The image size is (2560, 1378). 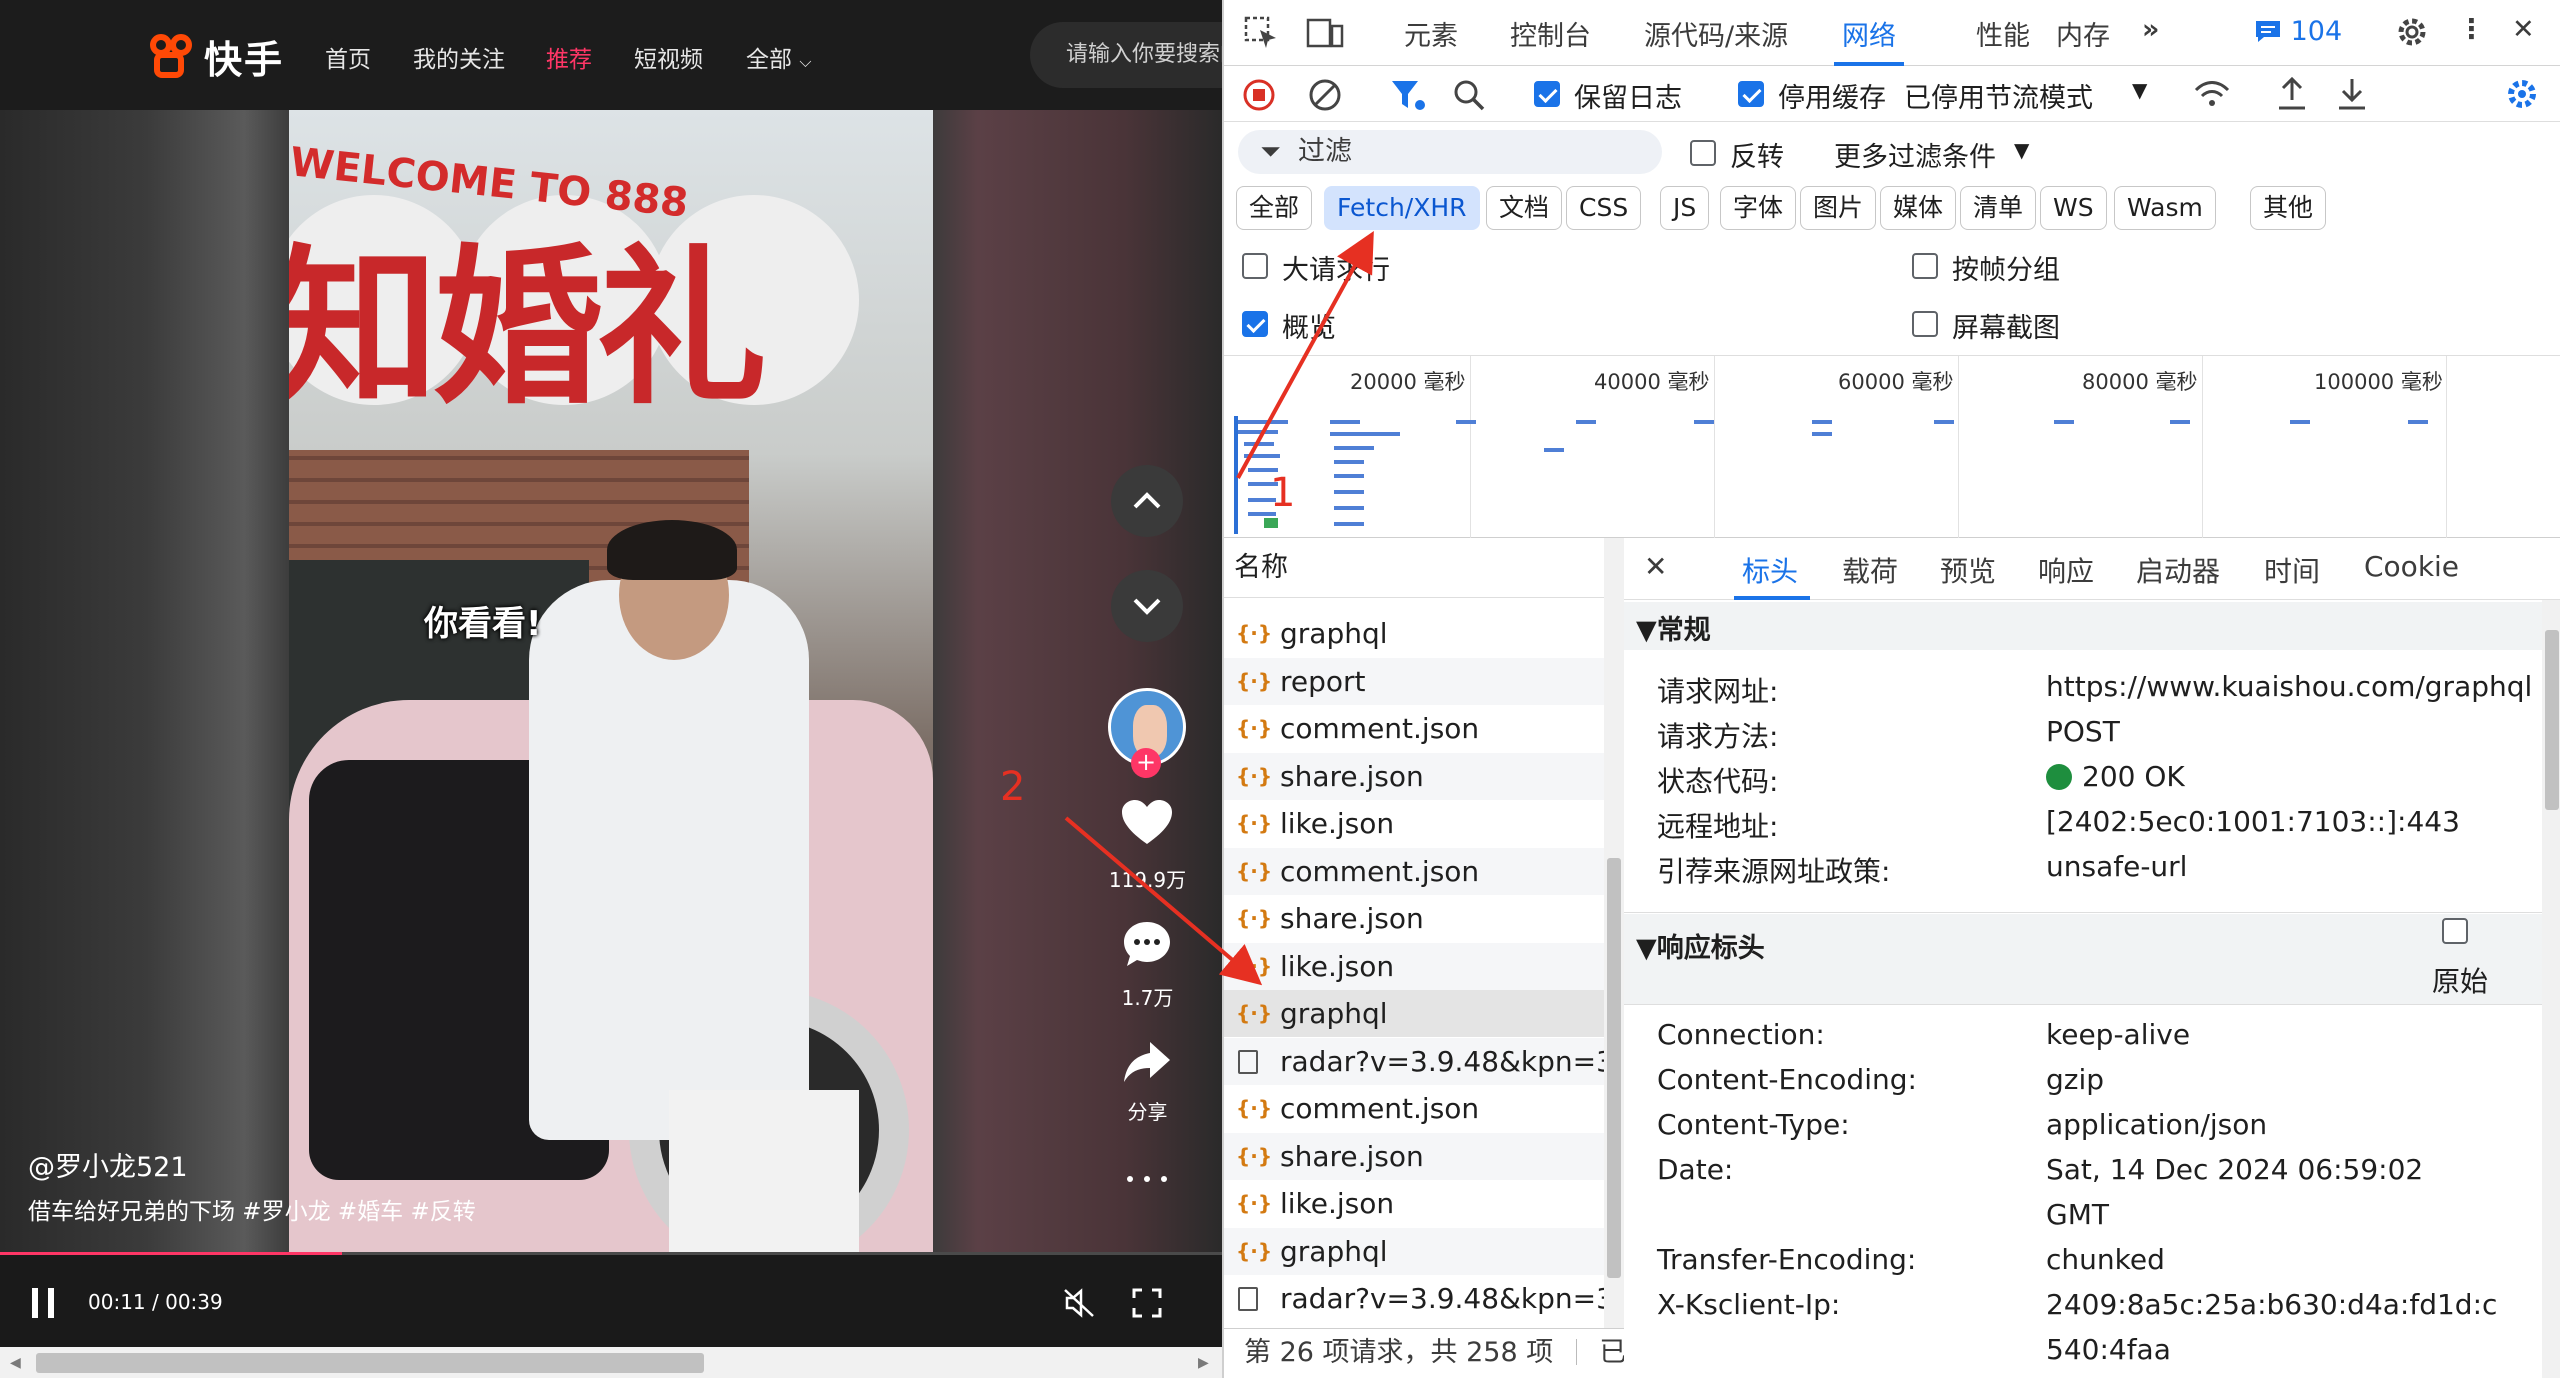 I want to click on nav-home: 首页, so click(x=348, y=57).